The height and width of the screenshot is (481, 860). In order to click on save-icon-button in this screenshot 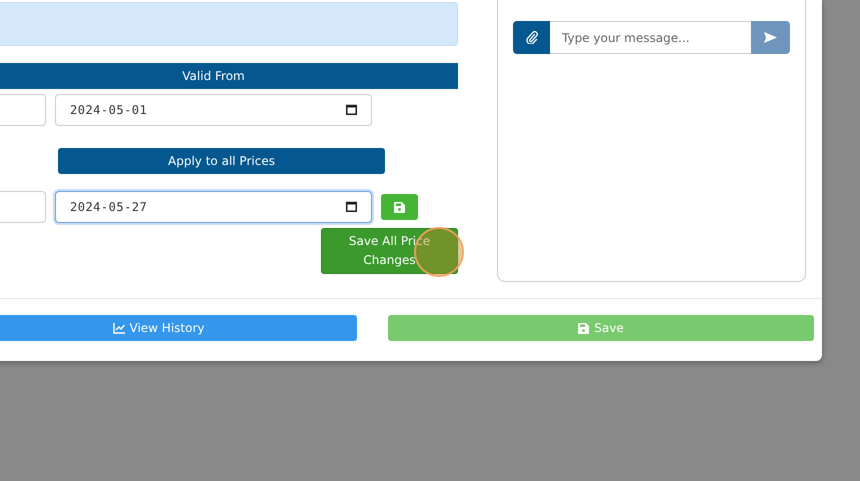, I will do `click(399, 207)`.